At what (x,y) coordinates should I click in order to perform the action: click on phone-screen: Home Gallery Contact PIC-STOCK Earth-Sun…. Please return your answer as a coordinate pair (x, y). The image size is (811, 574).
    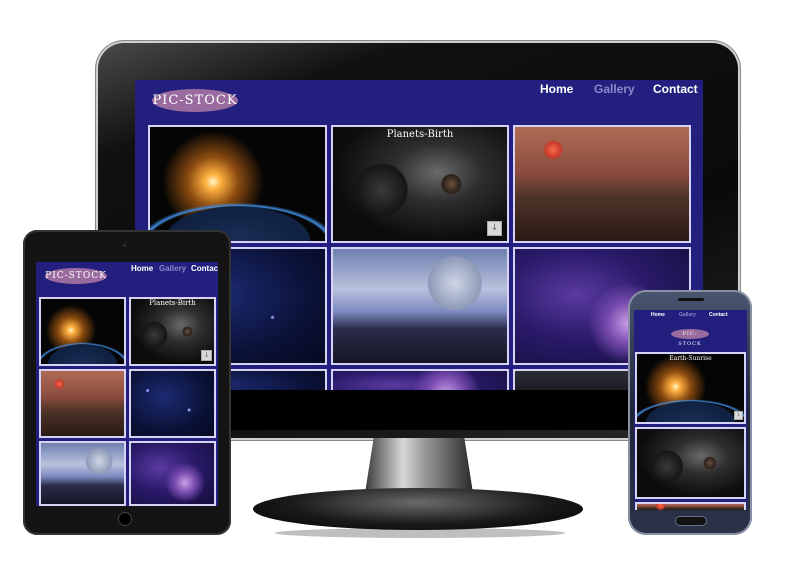
    Looking at the image, I should click on (690, 410).